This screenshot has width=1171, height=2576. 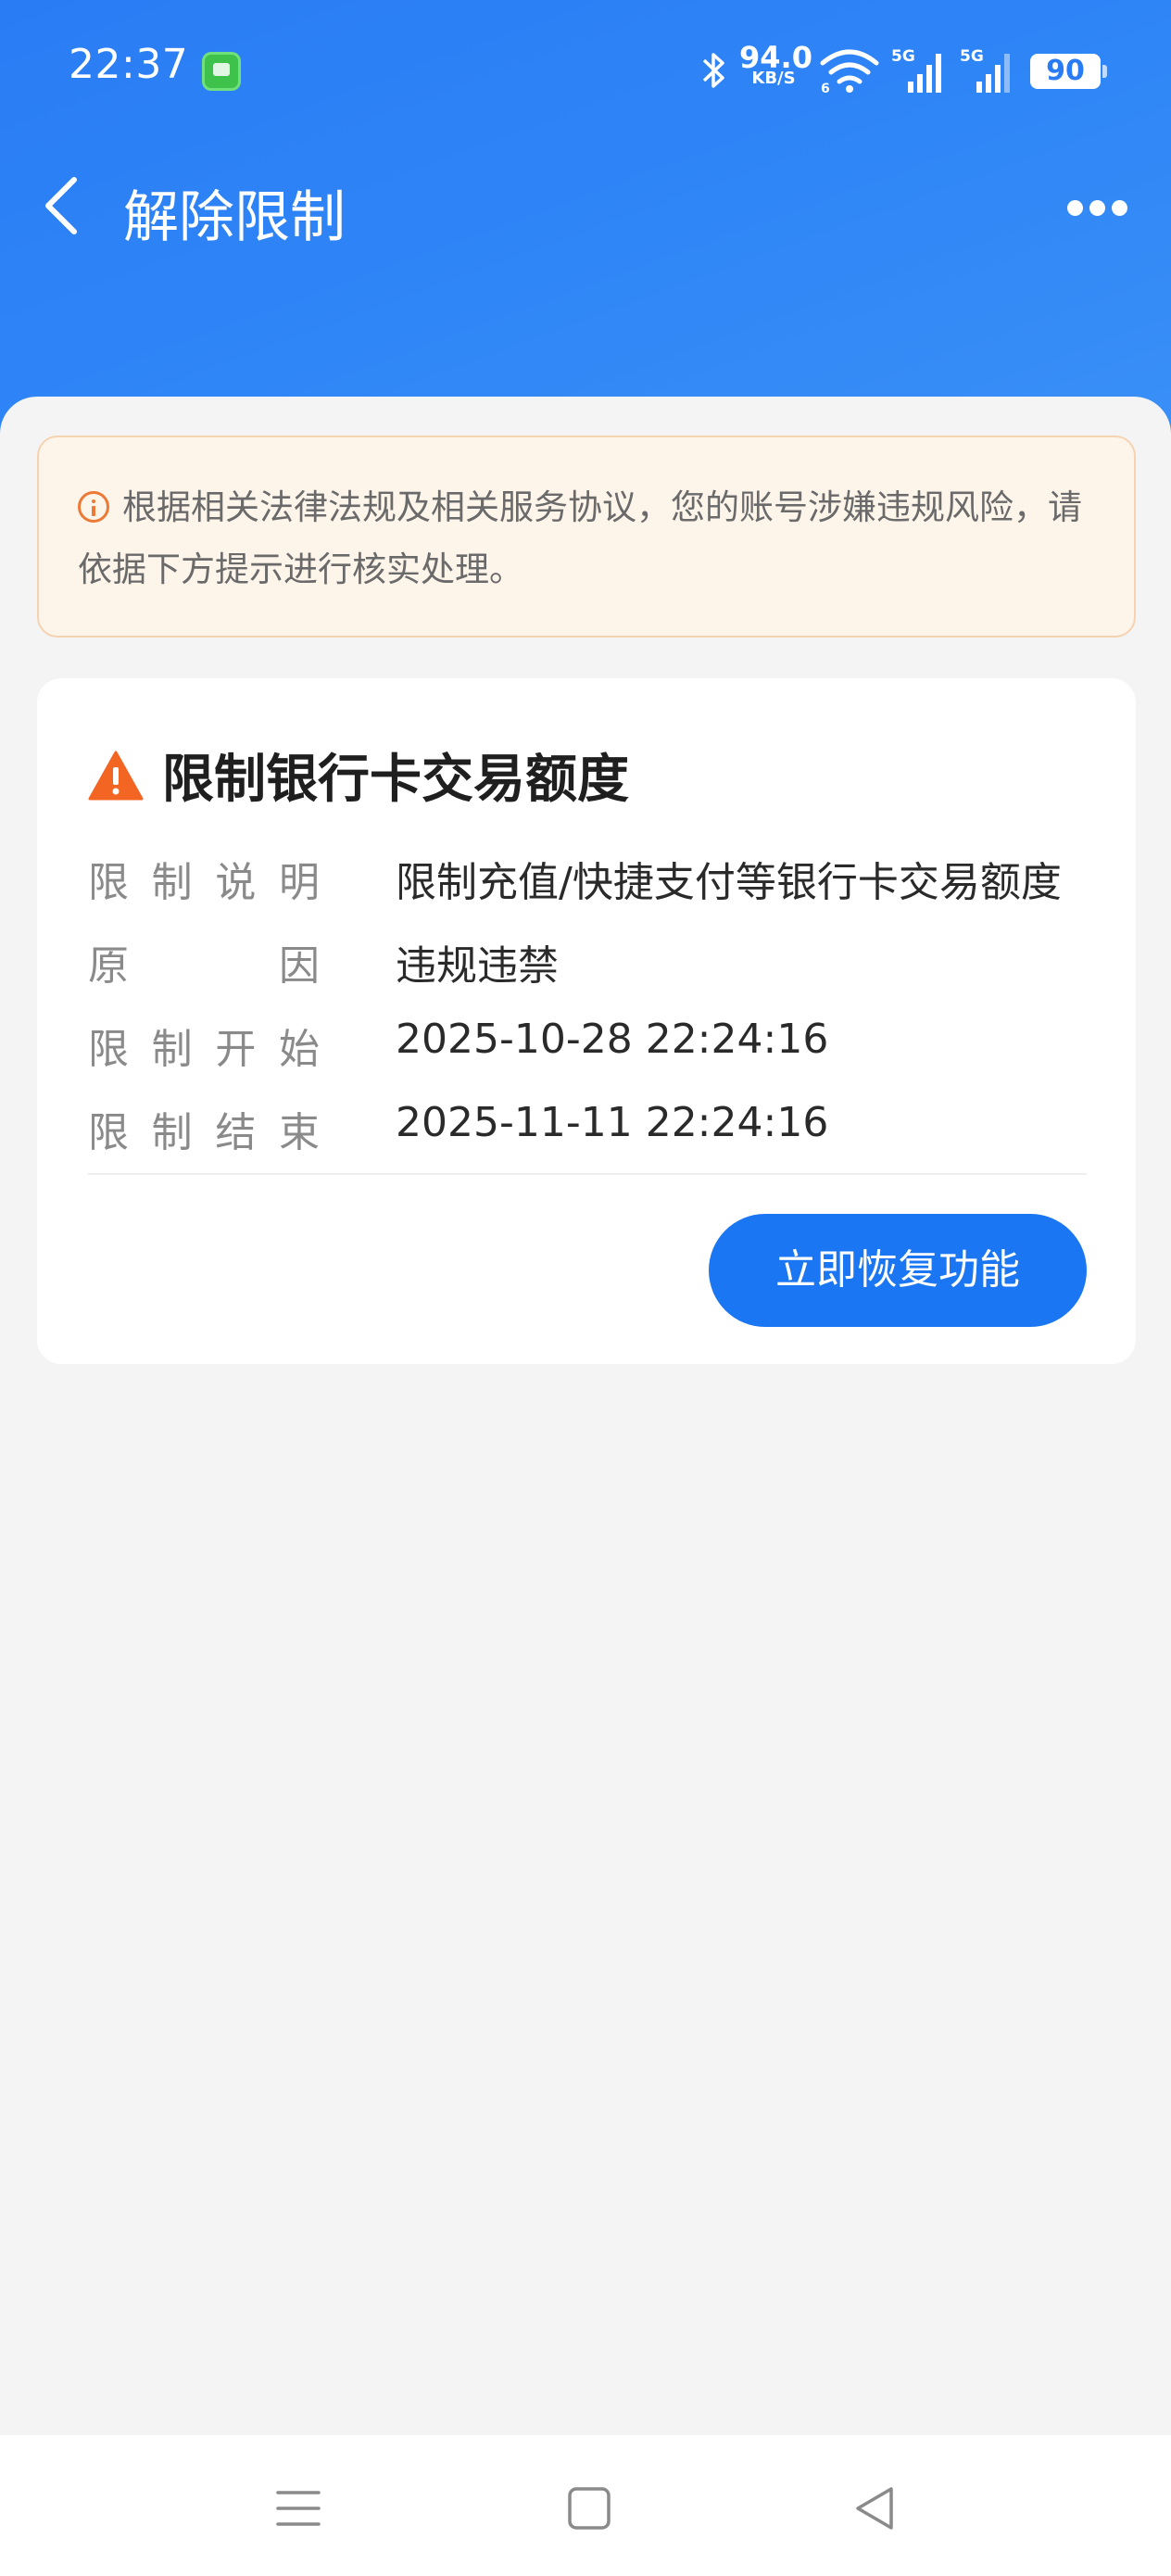 What do you see at coordinates (235, 218) in the screenshot?
I see `page-title: 解除限制` at bounding box center [235, 218].